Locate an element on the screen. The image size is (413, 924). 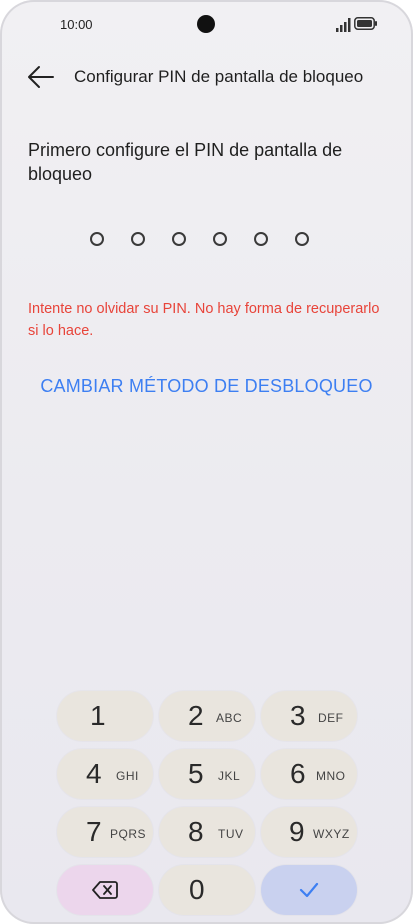
key-2: 2 ABC is located at coordinates (207, 716).